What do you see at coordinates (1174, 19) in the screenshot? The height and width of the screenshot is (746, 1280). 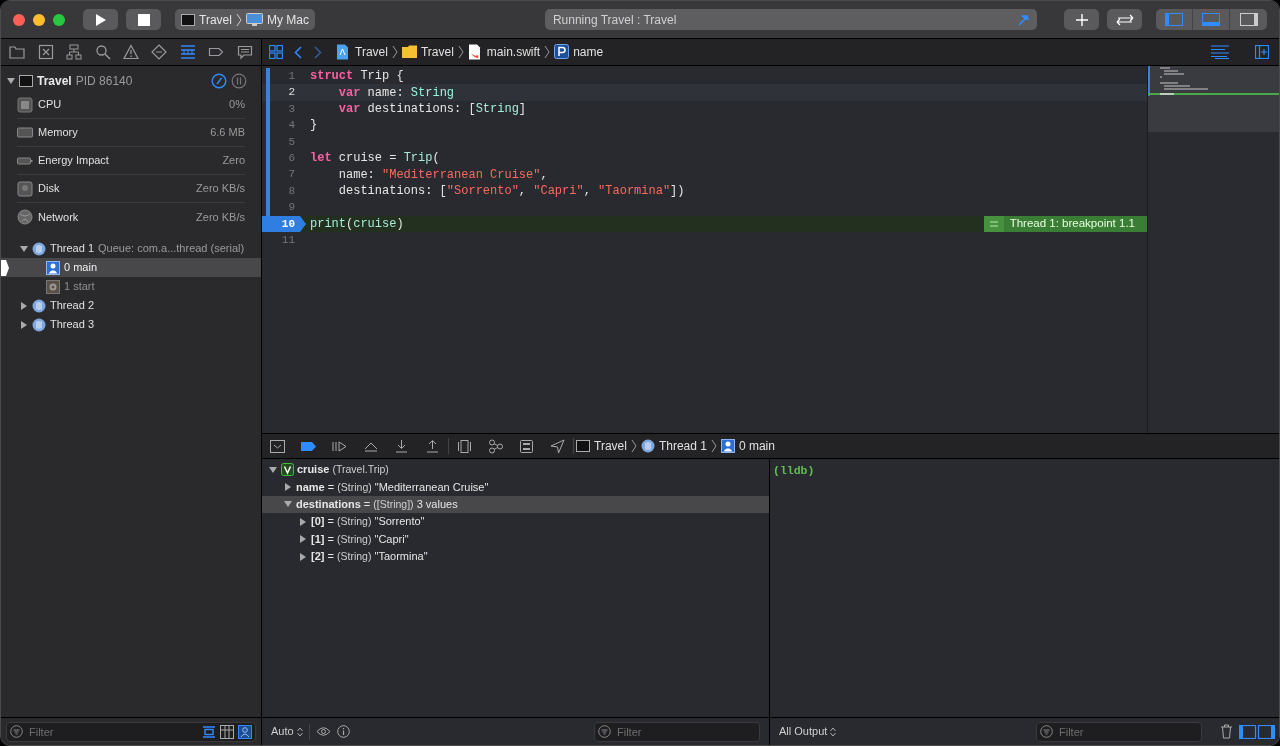 I see `navigator-toggle-icon` at bounding box center [1174, 19].